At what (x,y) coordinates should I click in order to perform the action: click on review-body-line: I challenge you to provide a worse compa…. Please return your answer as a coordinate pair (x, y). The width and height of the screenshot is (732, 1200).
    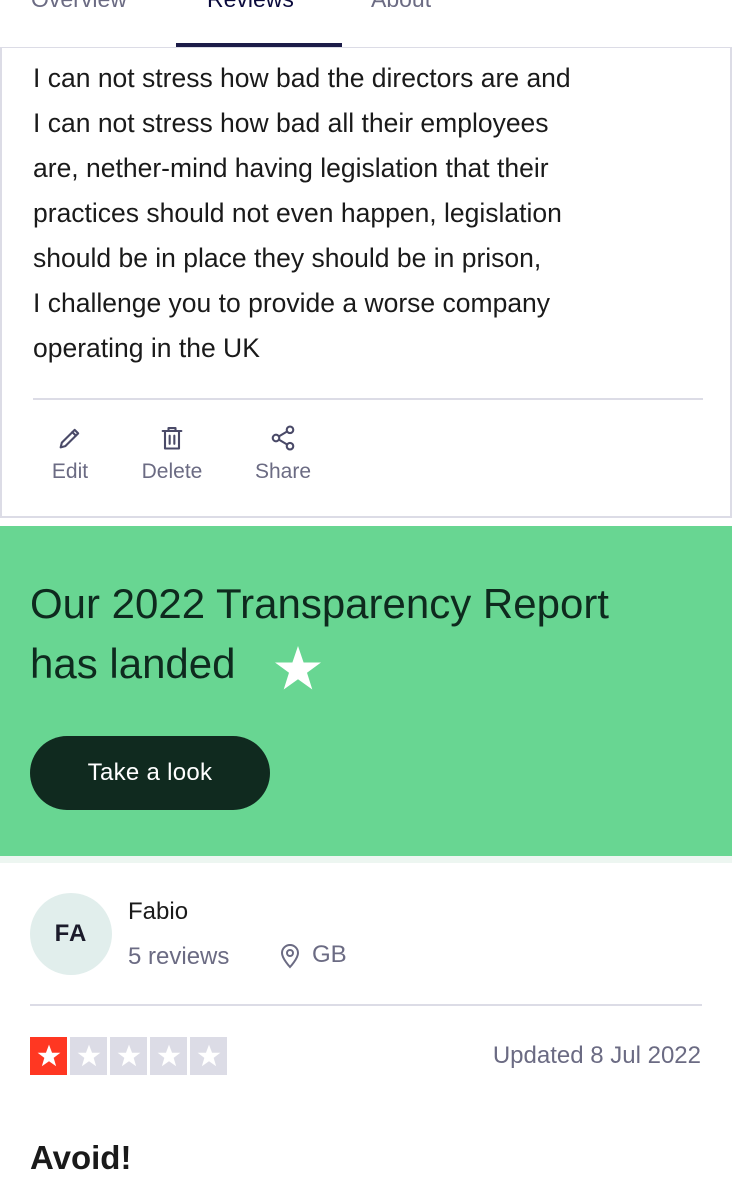
    Looking at the image, I should click on (292, 303).